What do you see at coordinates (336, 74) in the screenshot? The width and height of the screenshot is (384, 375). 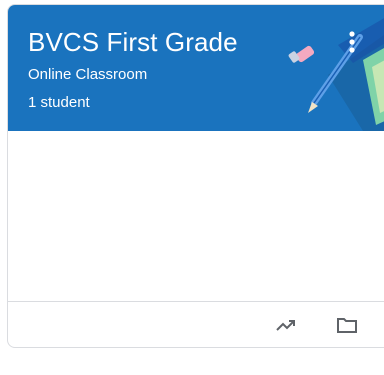 I see `header-illustration` at bounding box center [336, 74].